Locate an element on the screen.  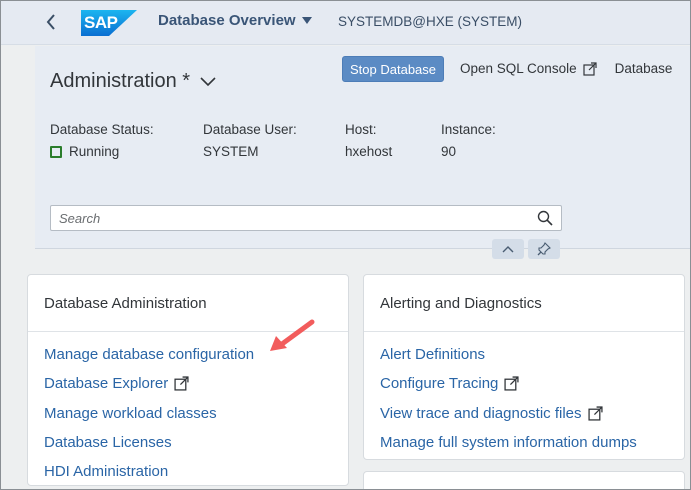
link-hdi-administration: HDI Administration is located at coordinates (149, 471).